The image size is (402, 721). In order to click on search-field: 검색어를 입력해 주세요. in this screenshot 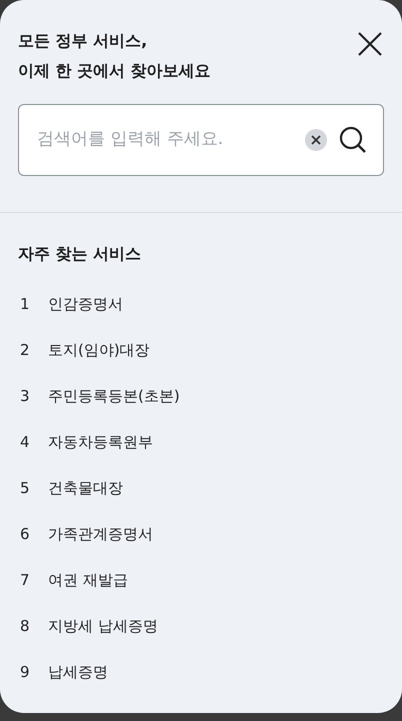, I will do `click(201, 140)`.